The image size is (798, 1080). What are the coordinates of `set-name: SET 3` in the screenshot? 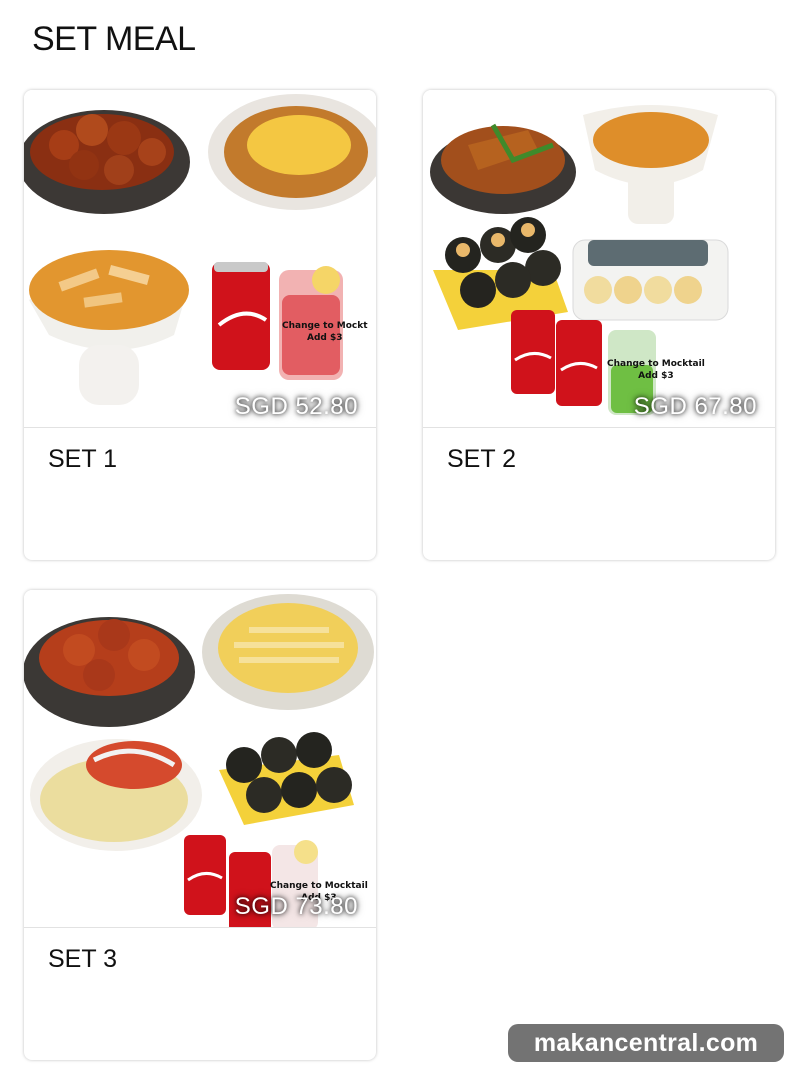 It's located at (83, 959).